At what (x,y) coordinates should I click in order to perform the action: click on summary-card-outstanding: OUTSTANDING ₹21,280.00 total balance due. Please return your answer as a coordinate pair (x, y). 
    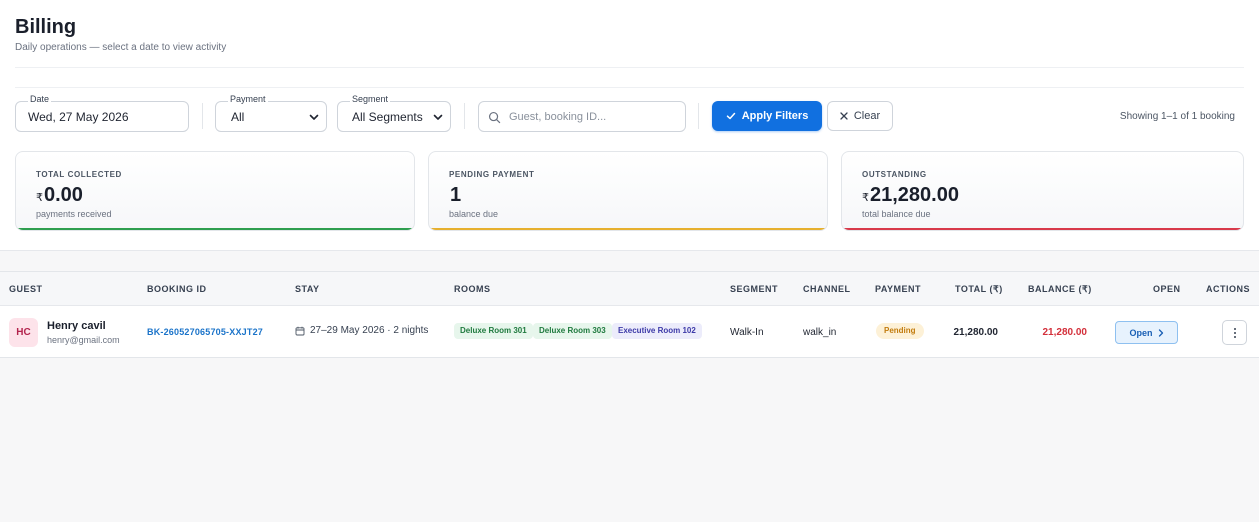
    Looking at the image, I should click on (1042, 191).